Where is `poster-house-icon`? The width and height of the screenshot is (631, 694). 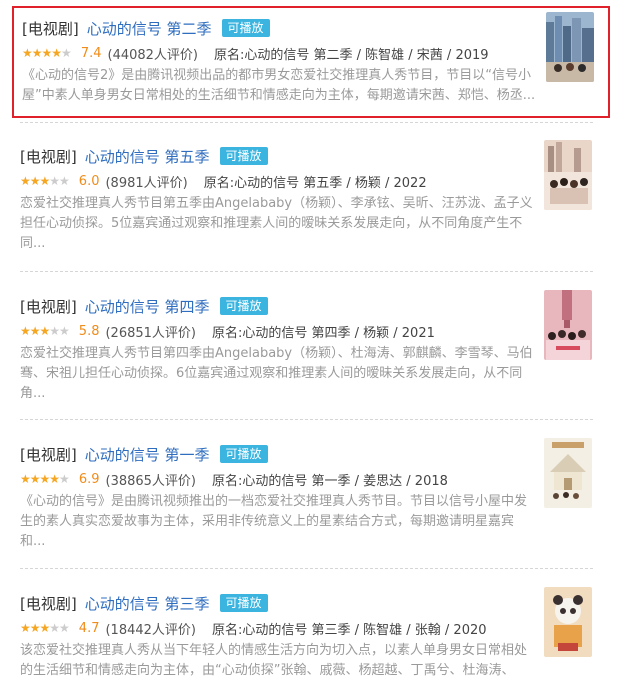
poster-house-icon is located at coordinates (568, 473).